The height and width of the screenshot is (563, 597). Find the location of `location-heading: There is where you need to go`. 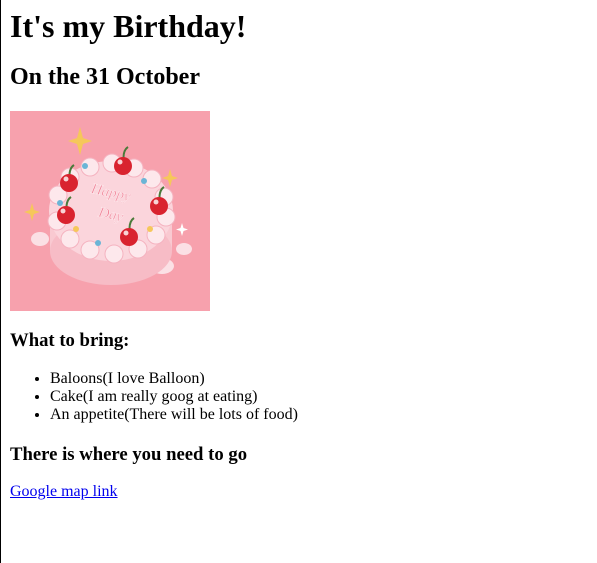

location-heading: There is where you need to go is located at coordinates (129, 454).